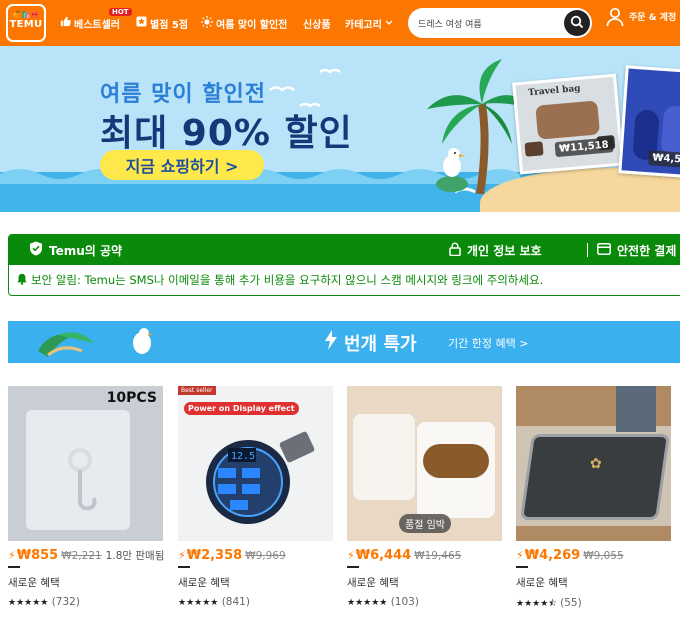 This screenshot has width=680, height=624. I want to click on nav-bestseller: 베스트셀러, so click(90, 23).